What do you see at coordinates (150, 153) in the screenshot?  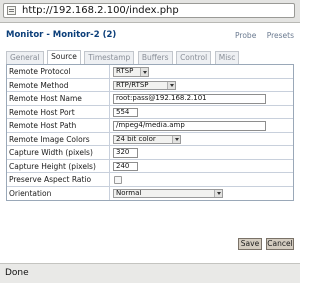 I see `form-row: Capture Width (pixels) 320` at bounding box center [150, 153].